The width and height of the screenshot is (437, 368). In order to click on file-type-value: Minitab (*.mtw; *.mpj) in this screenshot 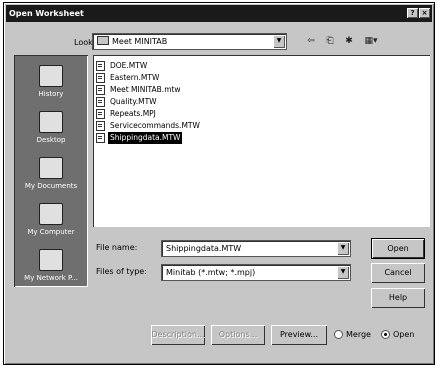, I will do `click(211, 272)`.